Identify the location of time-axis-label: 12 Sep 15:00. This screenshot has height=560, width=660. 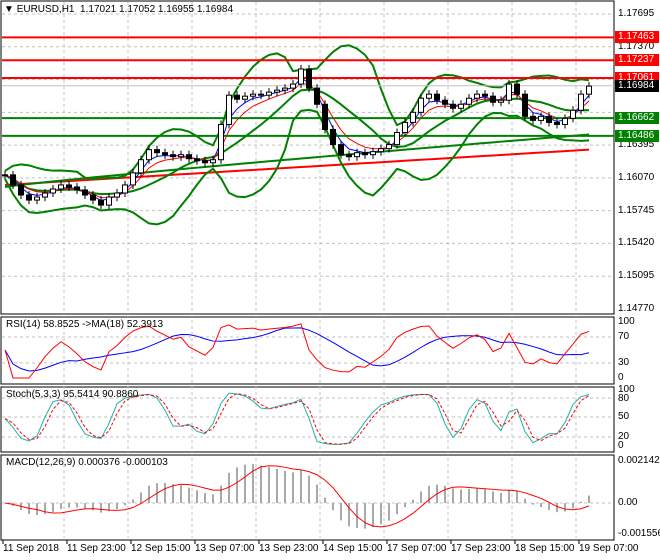
(161, 548).